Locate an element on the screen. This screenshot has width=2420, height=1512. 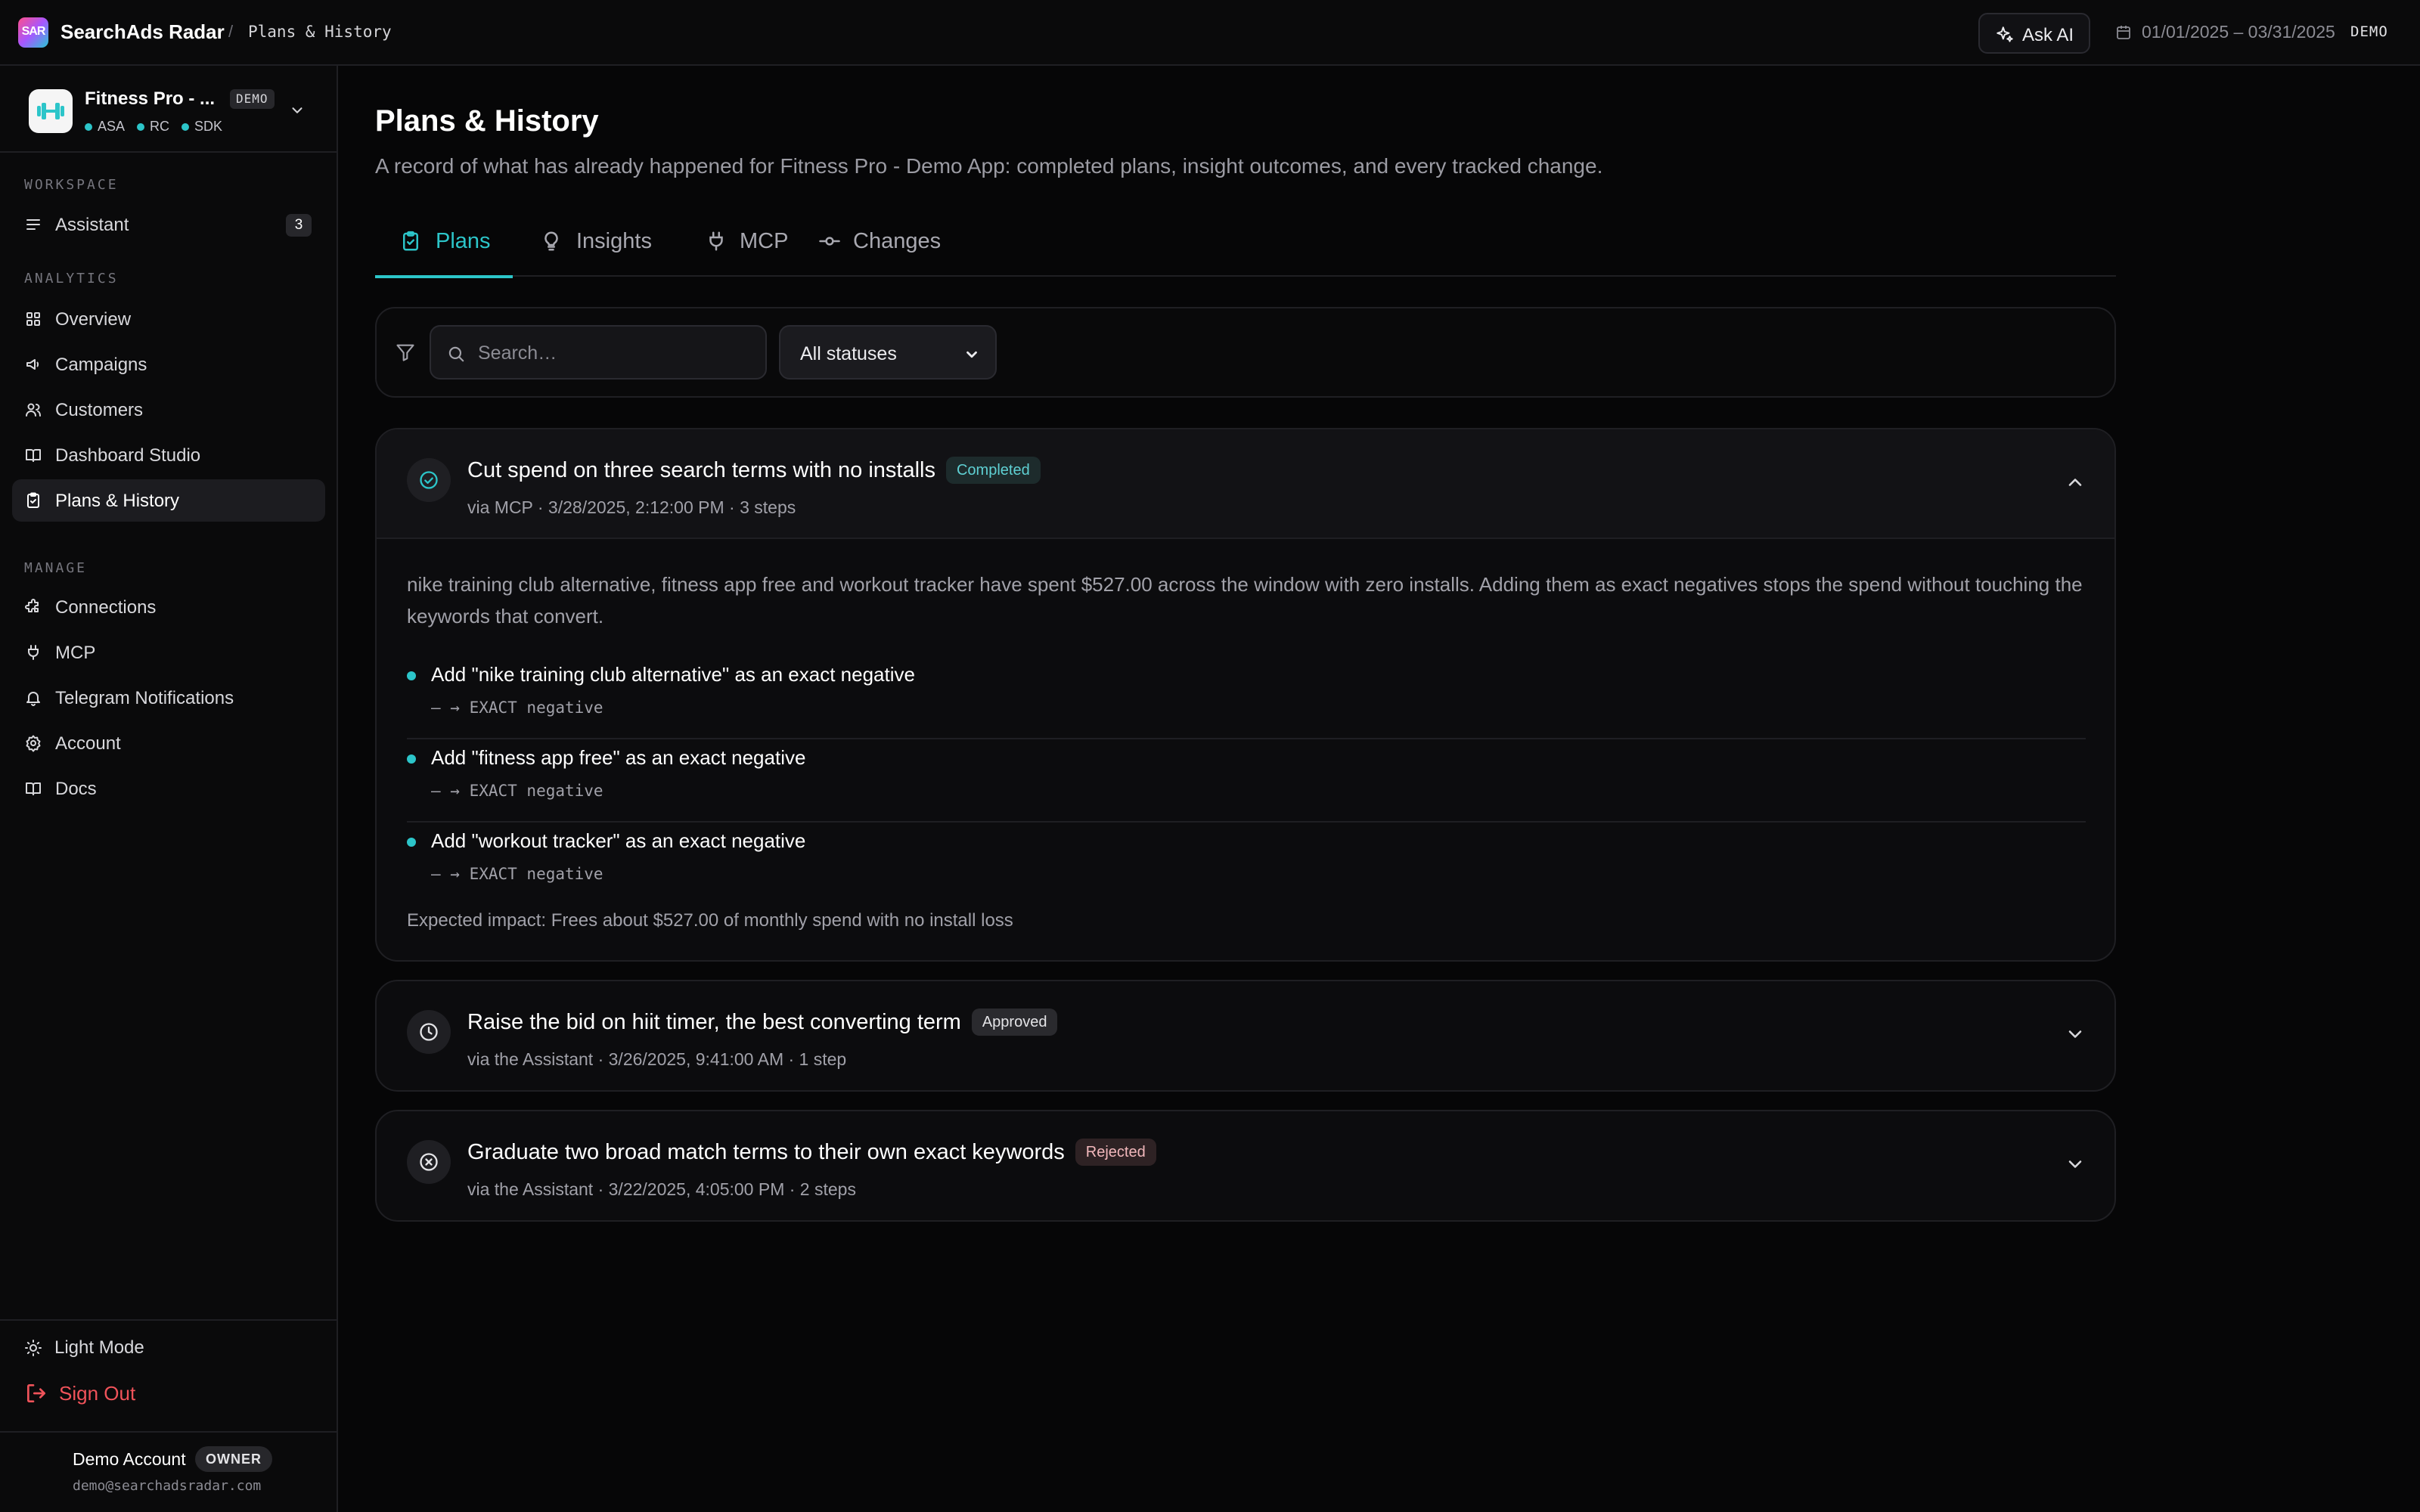
sidebar-item-plans-history: Plans & History is located at coordinates (168, 500).